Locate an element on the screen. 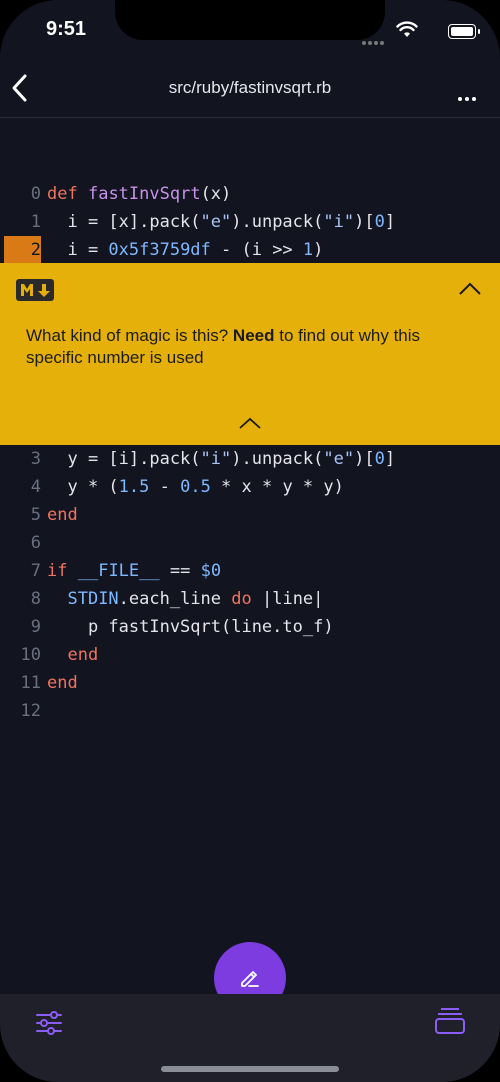 The image size is (500, 1082). code-line: 3 y = [i].pack("i").unpack("e")[0] is located at coordinates (250, 459).